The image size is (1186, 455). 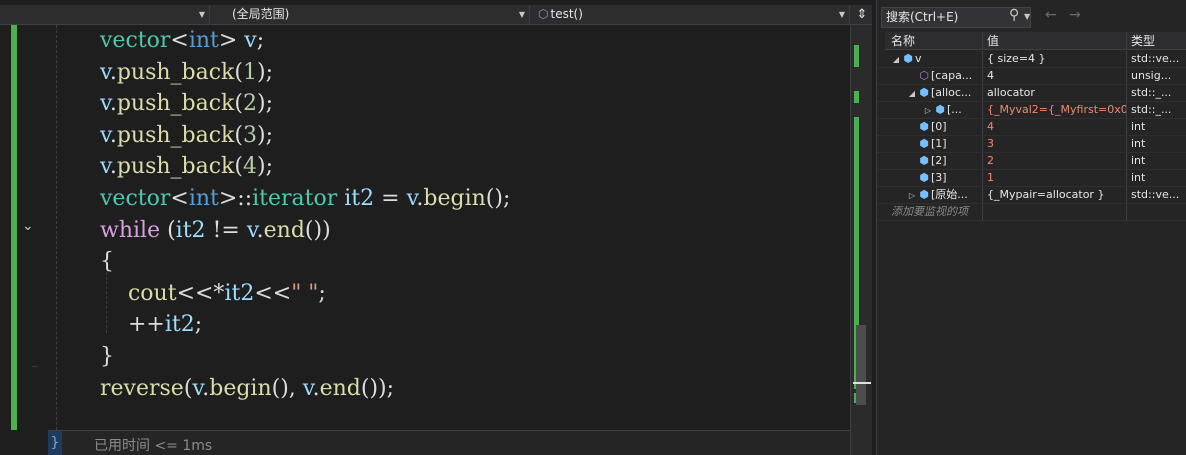 I want to click on code-token: vector, so click(x=135, y=198).